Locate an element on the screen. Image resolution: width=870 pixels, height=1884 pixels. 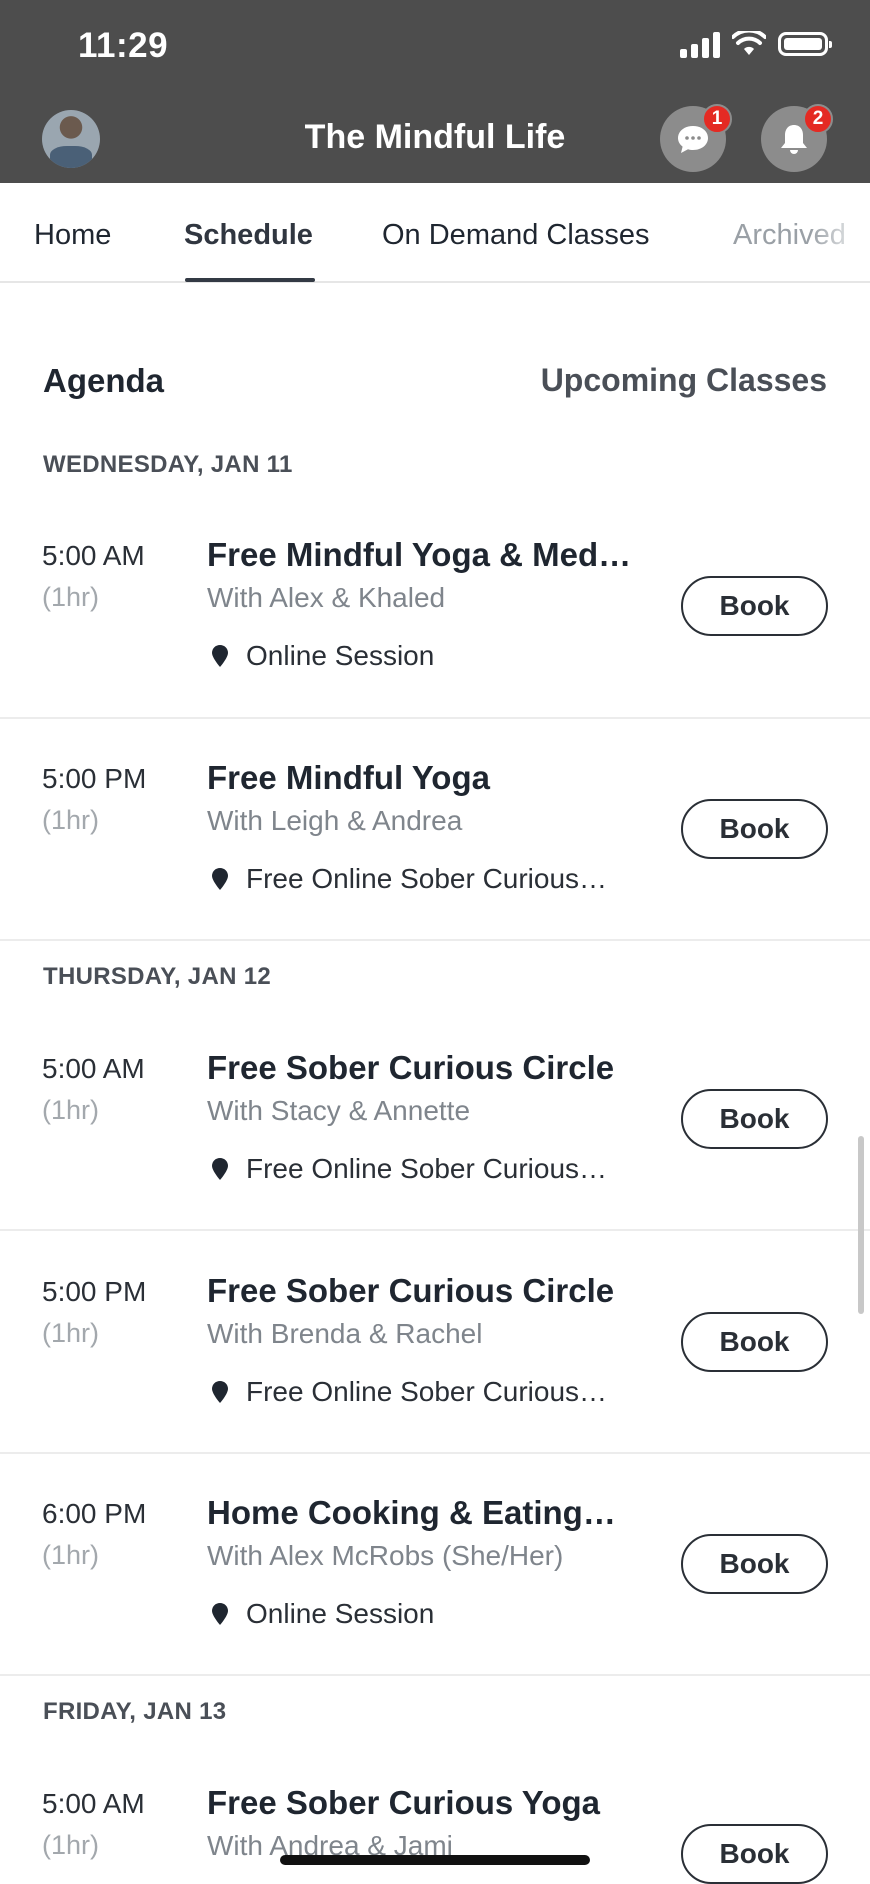
day-header: WEDNESDAY, JAN 11 is located at coordinates (168, 464).